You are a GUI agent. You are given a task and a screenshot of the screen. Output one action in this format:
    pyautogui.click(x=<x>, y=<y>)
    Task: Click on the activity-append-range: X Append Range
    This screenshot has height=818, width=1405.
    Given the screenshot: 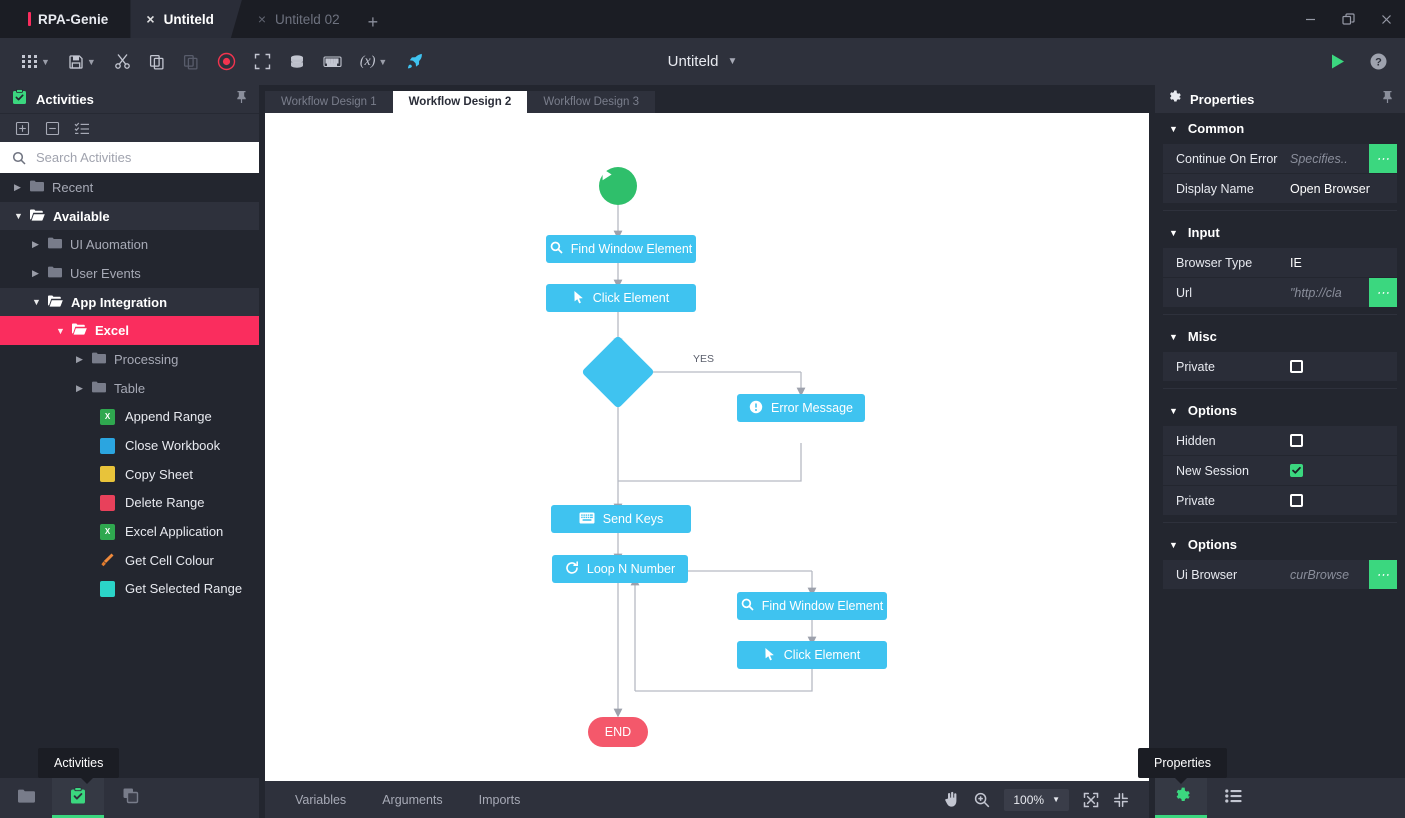 What is the action you would take?
    pyautogui.click(x=129, y=417)
    